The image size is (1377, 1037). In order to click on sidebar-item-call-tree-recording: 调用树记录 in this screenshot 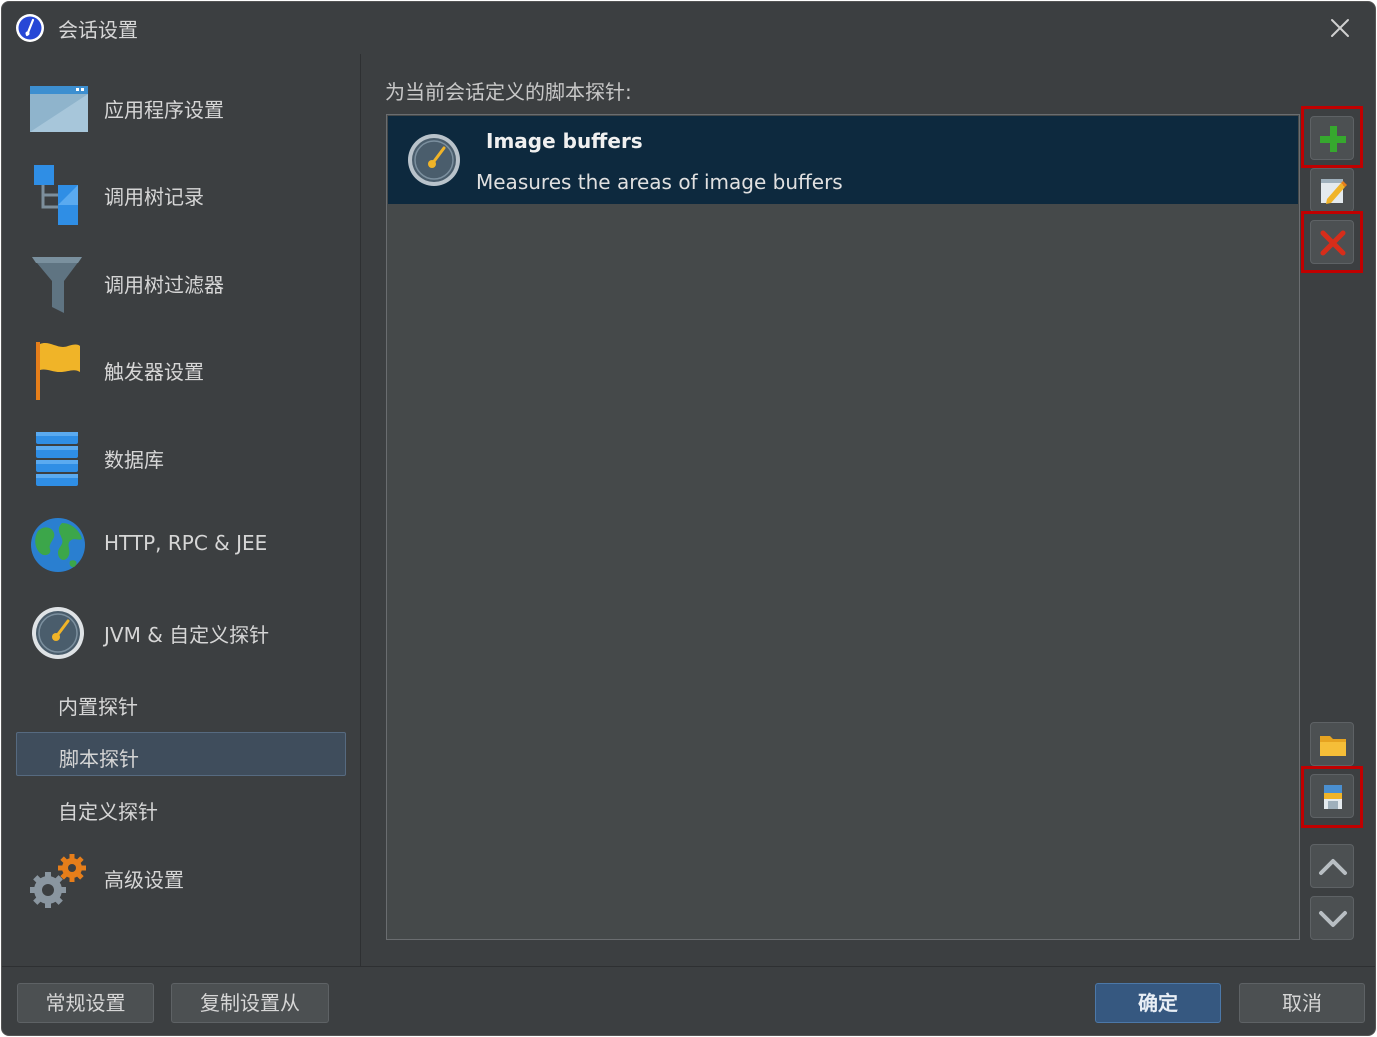, I will do `click(181, 195)`.